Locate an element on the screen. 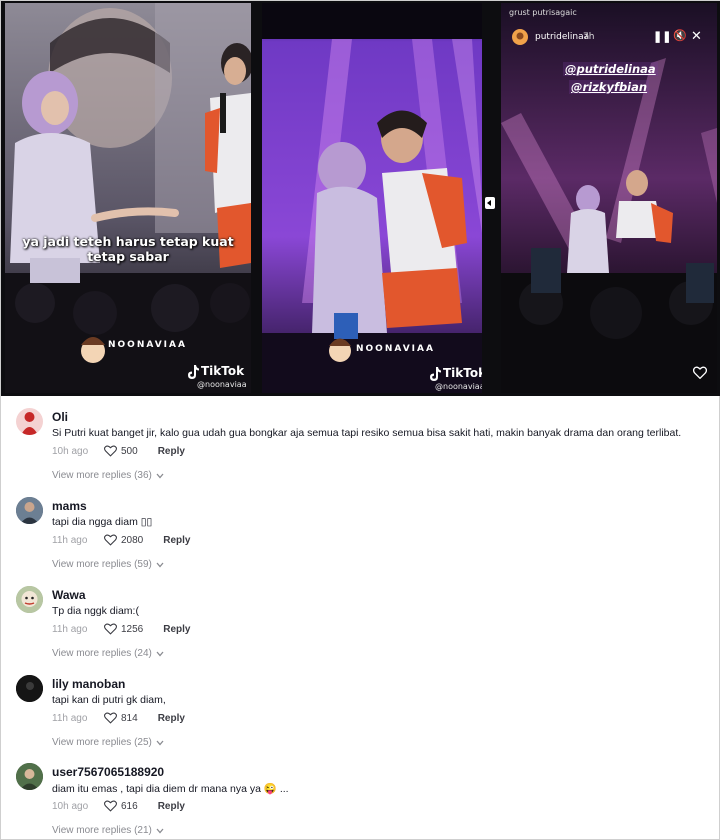 Image resolution: width=720 pixels, height=840 pixels. like-button: 500 is located at coordinates (121, 451).